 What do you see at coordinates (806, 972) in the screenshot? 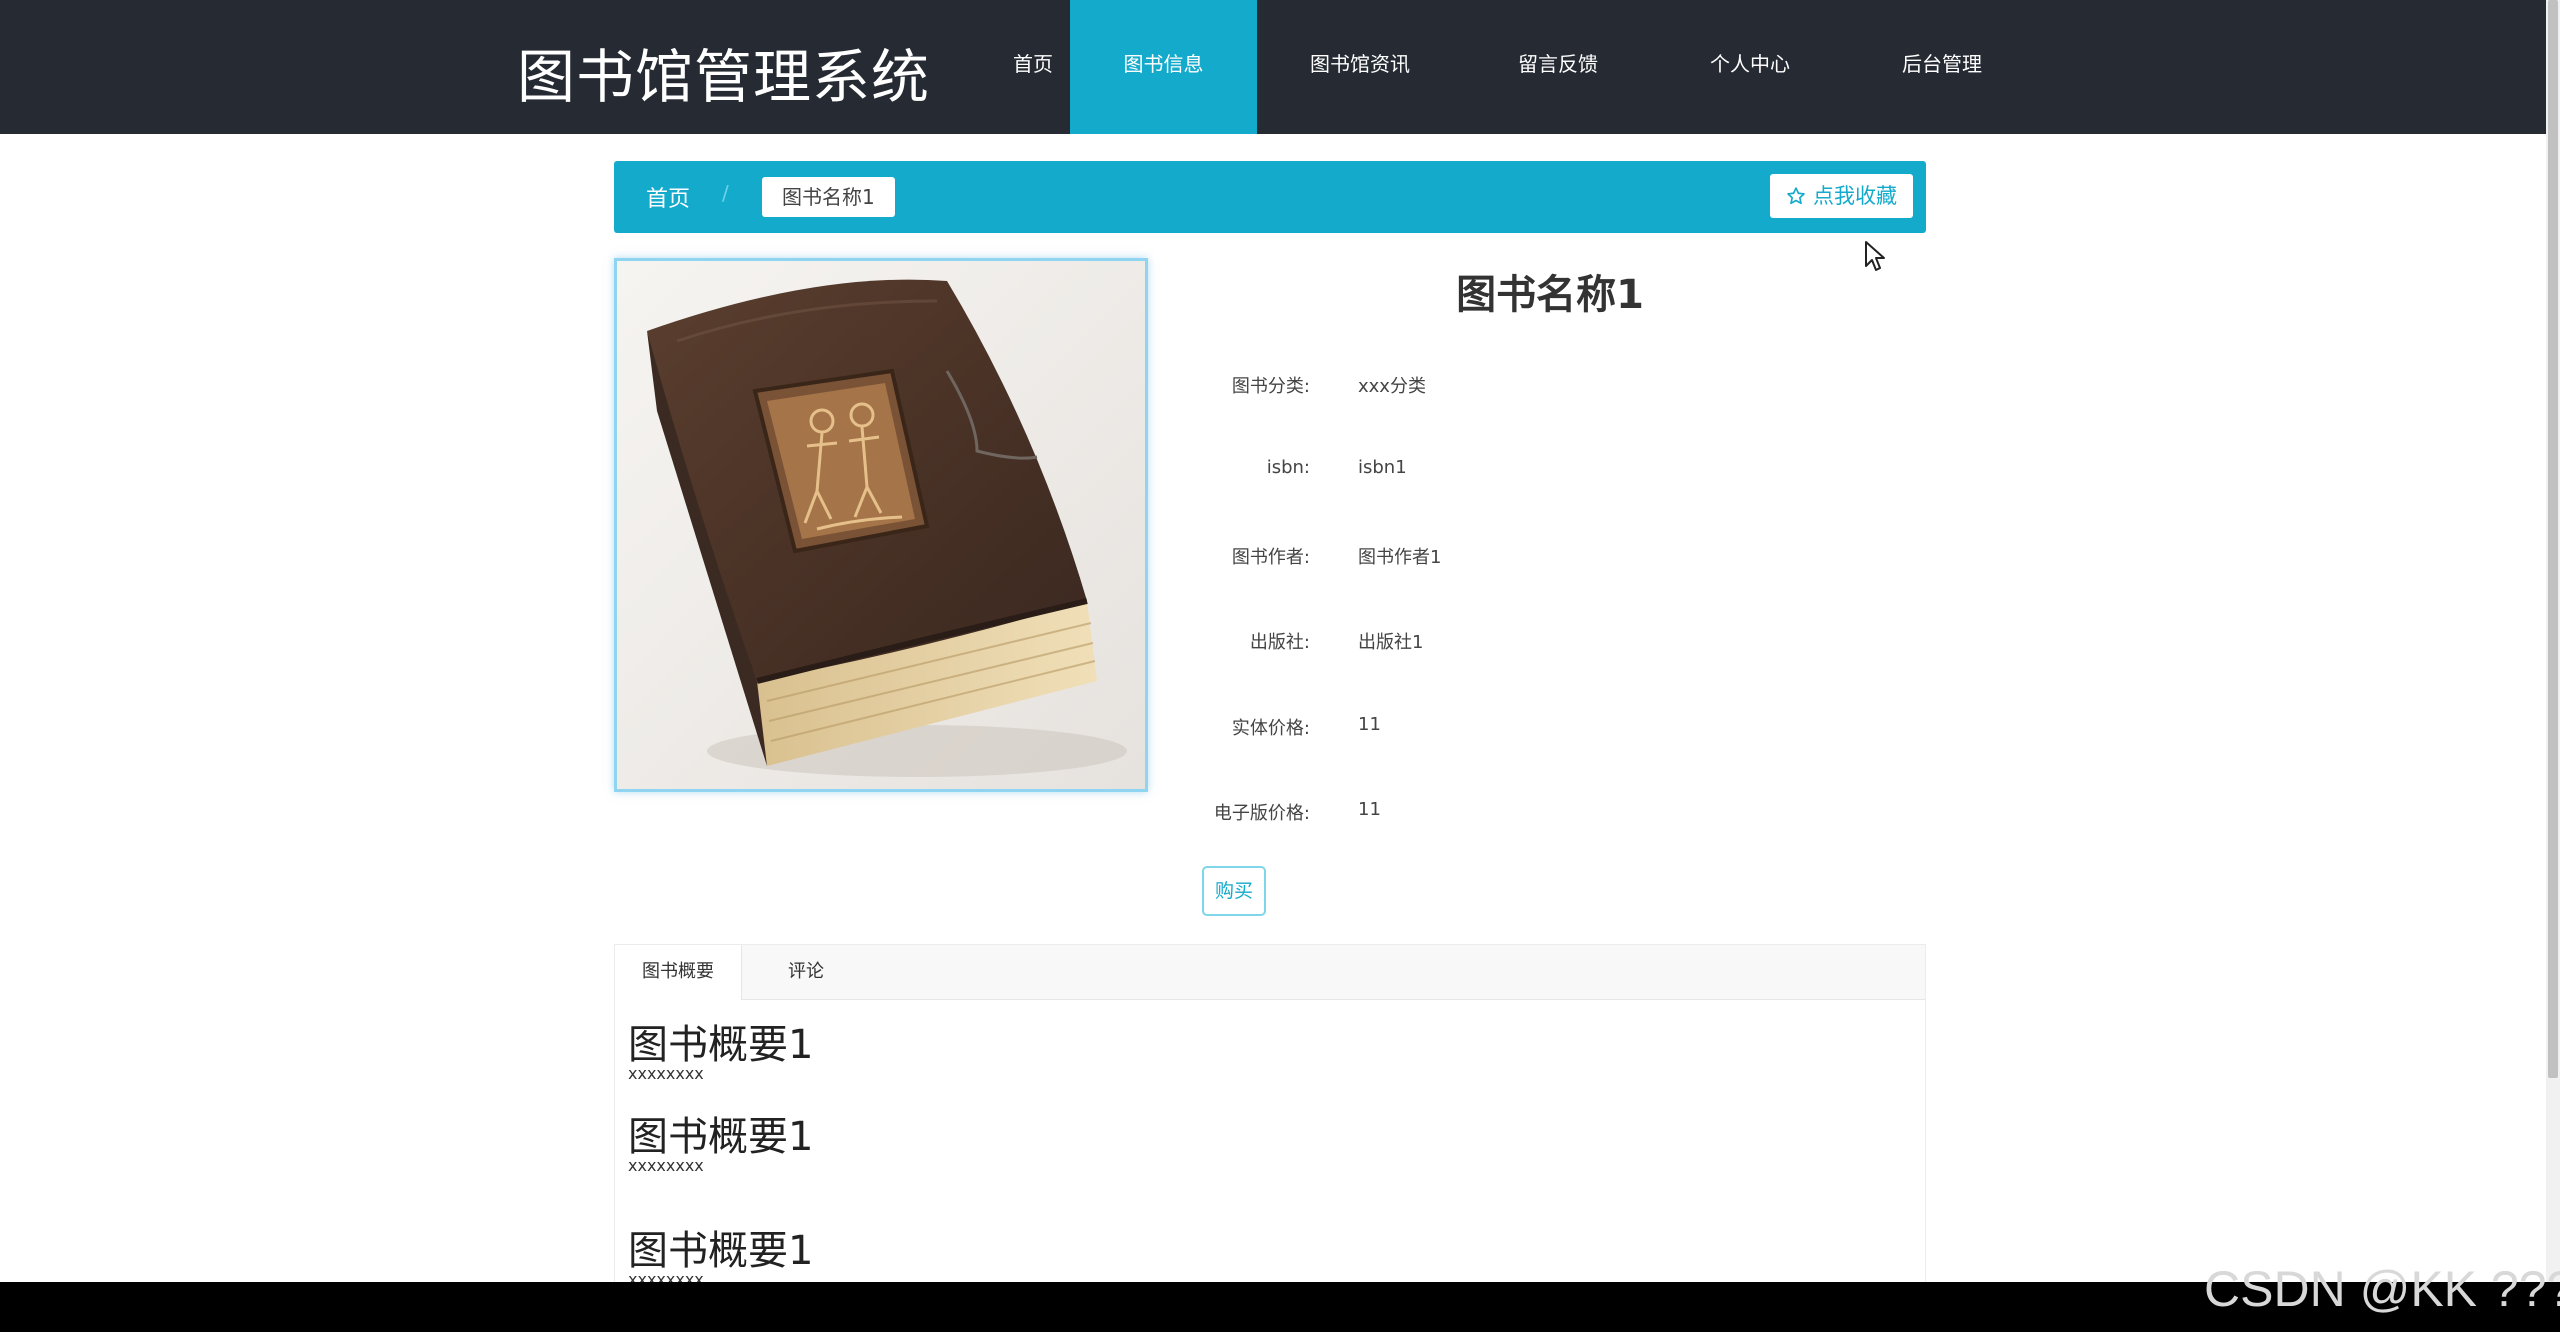
I see `tab-comments: 评论` at bounding box center [806, 972].